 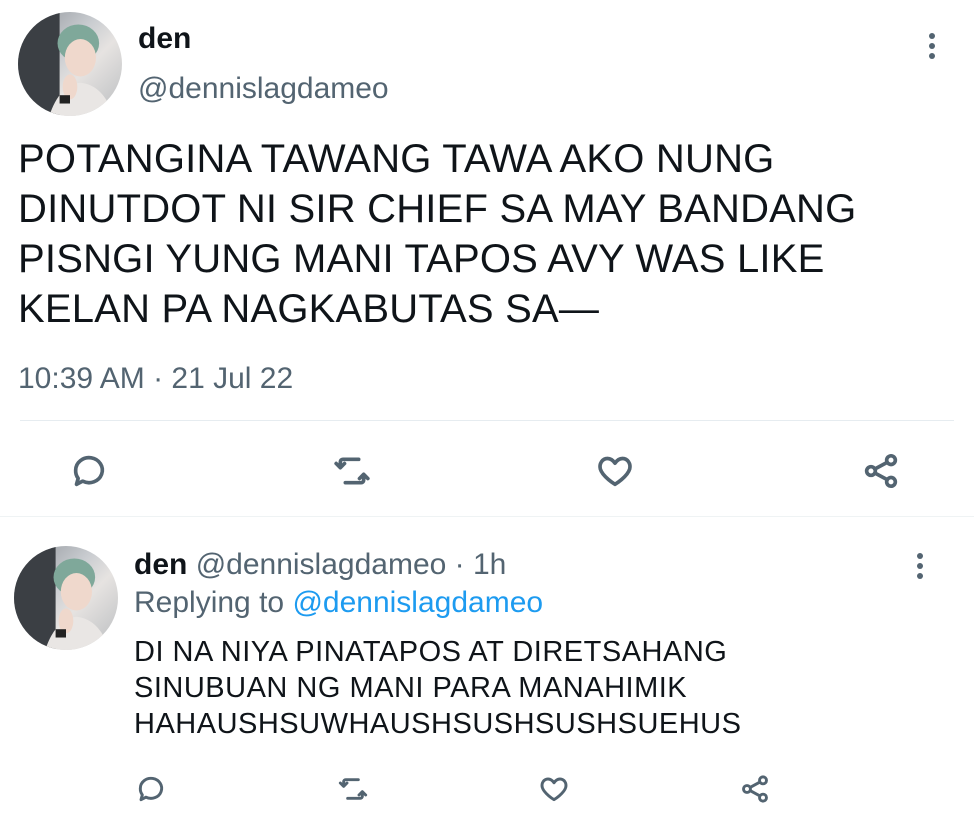 I want to click on main-tweet-avatar, so click(x=70, y=64).